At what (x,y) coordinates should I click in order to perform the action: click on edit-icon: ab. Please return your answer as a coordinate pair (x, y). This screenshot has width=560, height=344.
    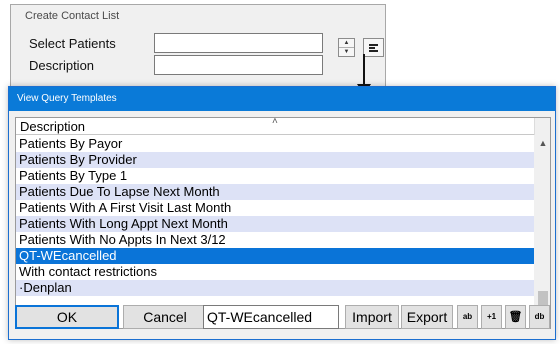
    Looking at the image, I should click on (467, 317).